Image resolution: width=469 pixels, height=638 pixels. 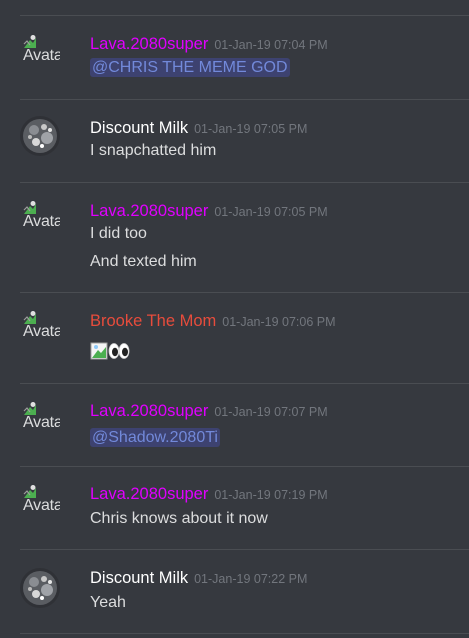 I want to click on user-mention: @CHRIS THE MEME GOD, so click(x=190, y=67).